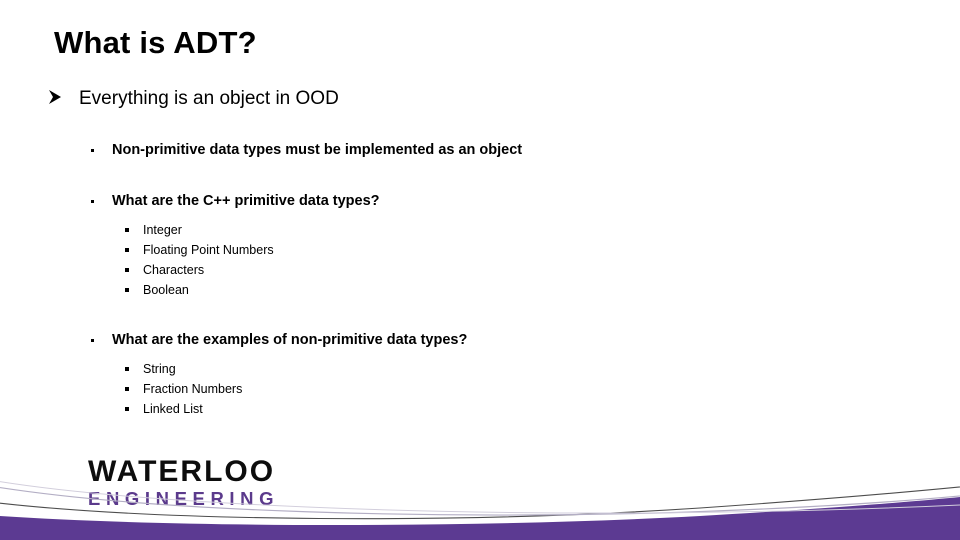 This screenshot has height=540, width=960. Describe the element at coordinates (159, 369) in the screenshot. I see `outline-item-text: String` at that location.